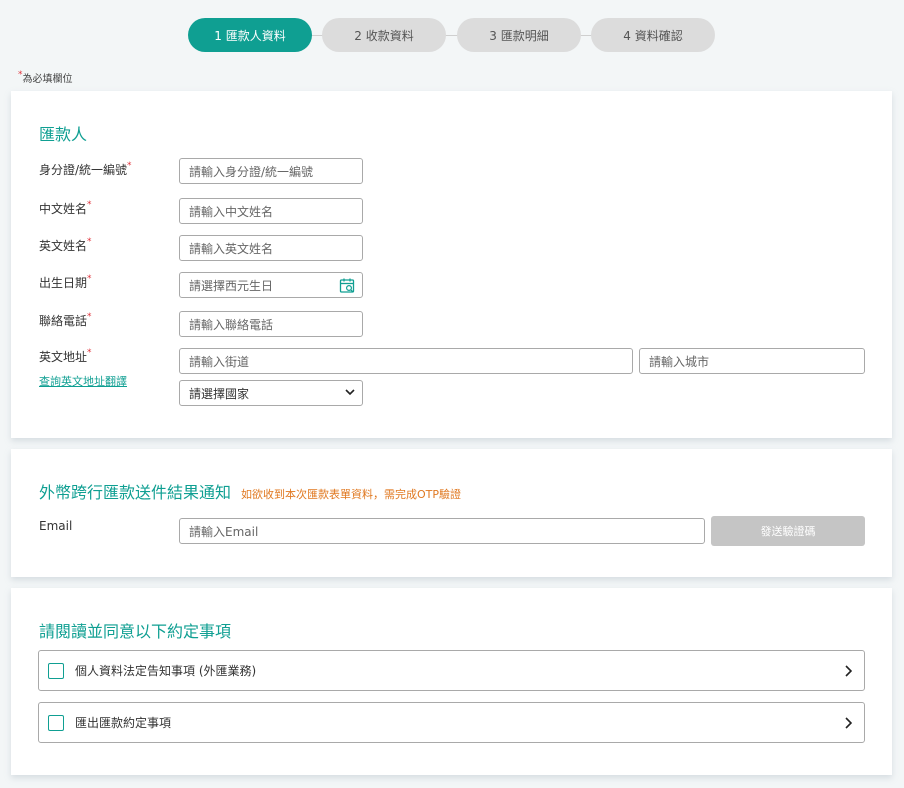 This screenshot has width=904, height=788. Describe the element at coordinates (347, 285) in the screenshot. I see `calendar-icon` at that location.